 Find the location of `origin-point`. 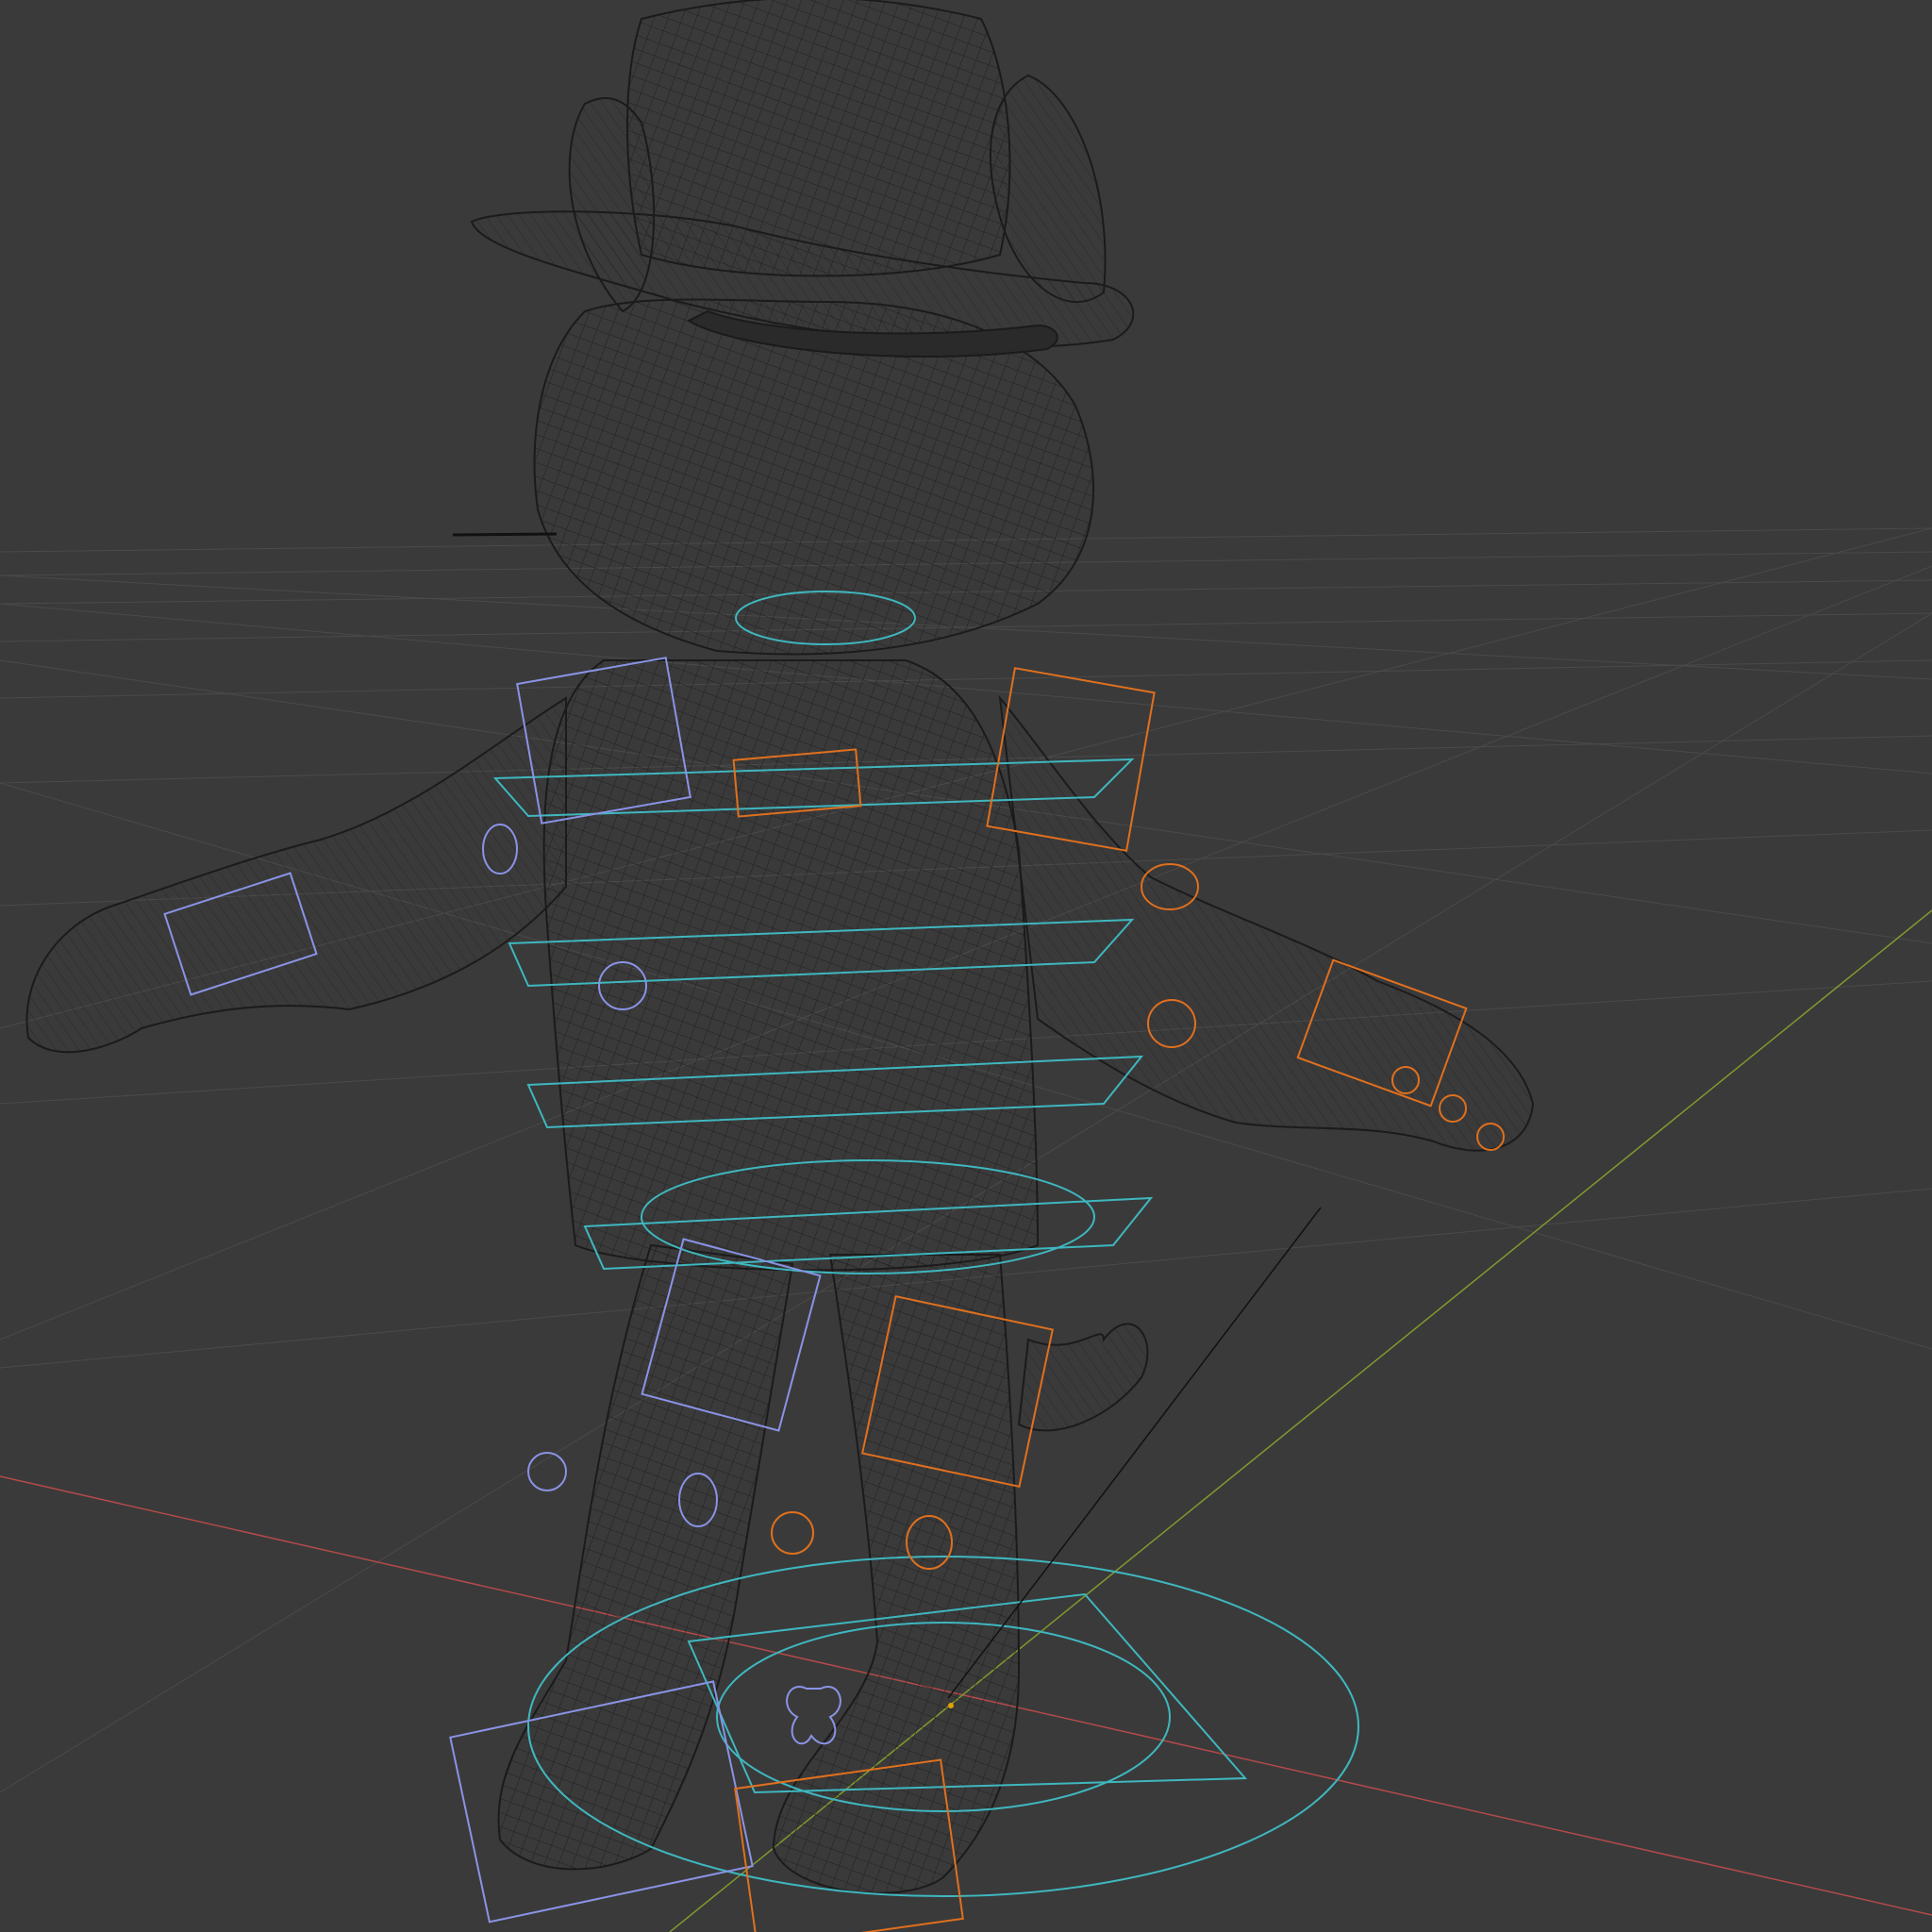

origin-point is located at coordinates (951, 1706).